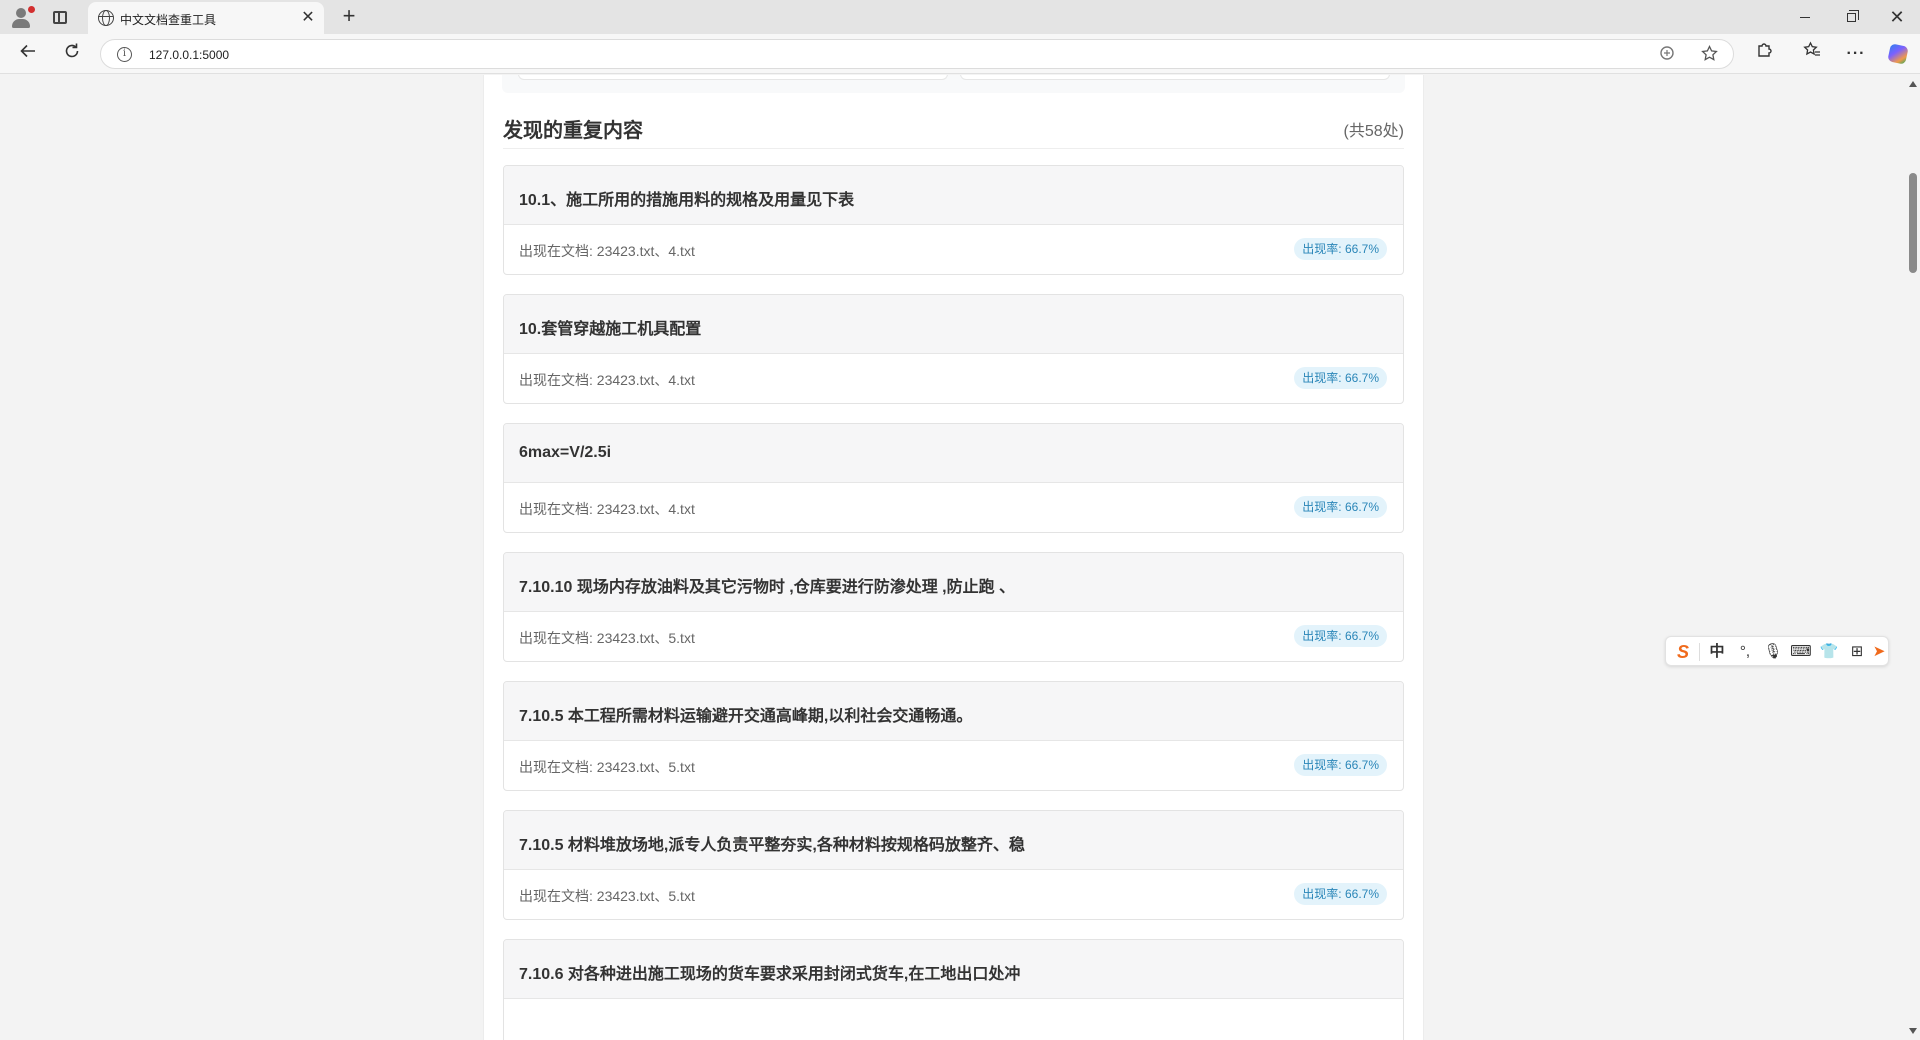  What do you see at coordinates (1801, 652) in the screenshot?
I see `ime-keyboard-icon: ⌨` at bounding box center [1801, 652].